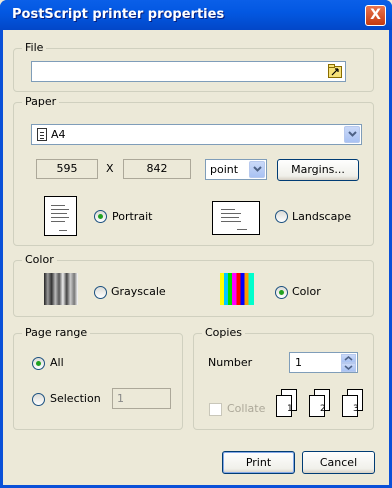  Describe the element at coordinates (322, 216) in the screenshot. I see `landscape-label: Landscape` at that location.